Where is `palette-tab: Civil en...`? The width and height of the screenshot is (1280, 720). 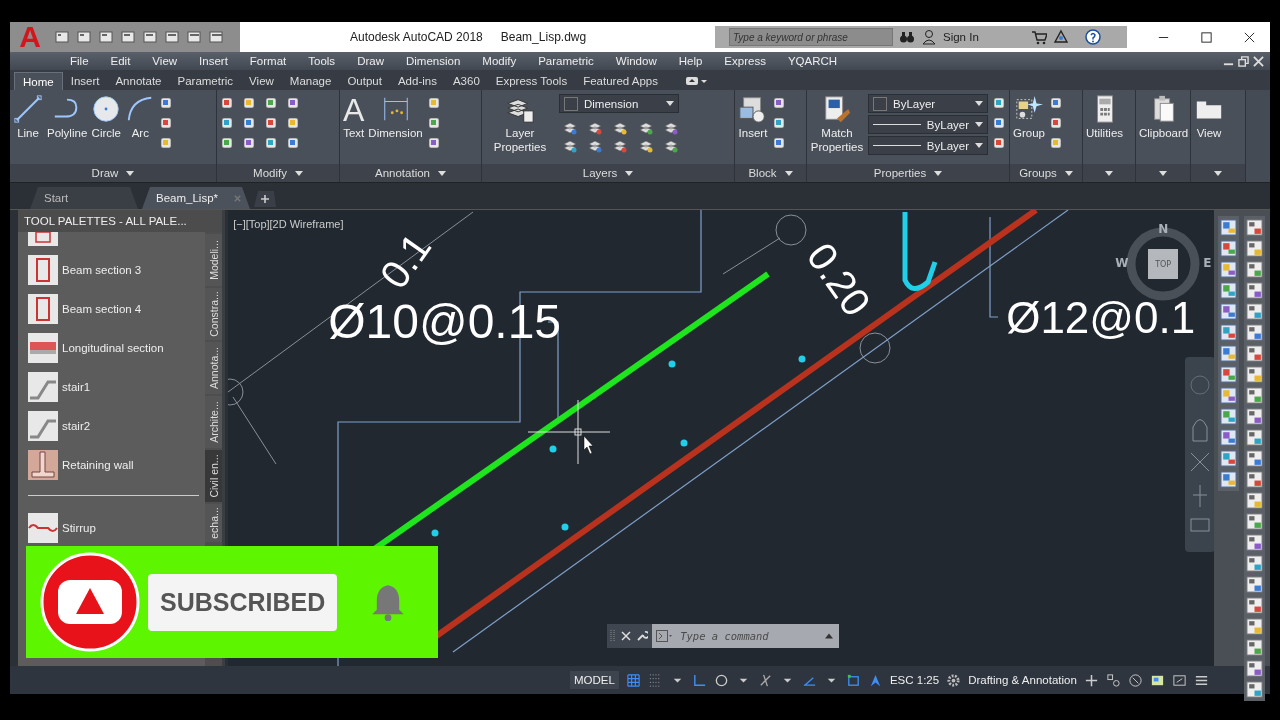 palette-tab: Civil en... is located at coordinates (214, 476).